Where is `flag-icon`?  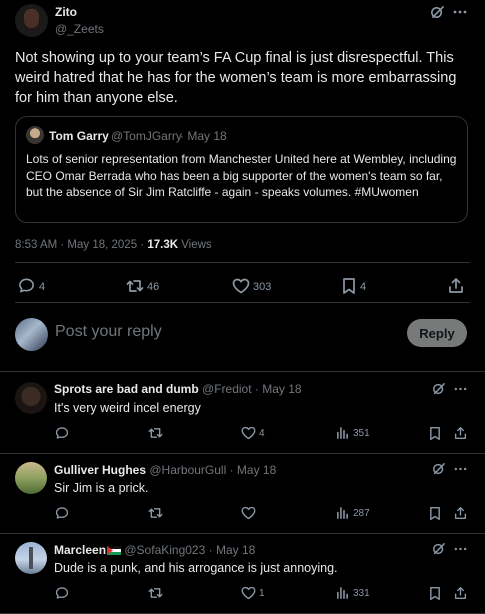
flag-icon is located at coordinates (114, 550).